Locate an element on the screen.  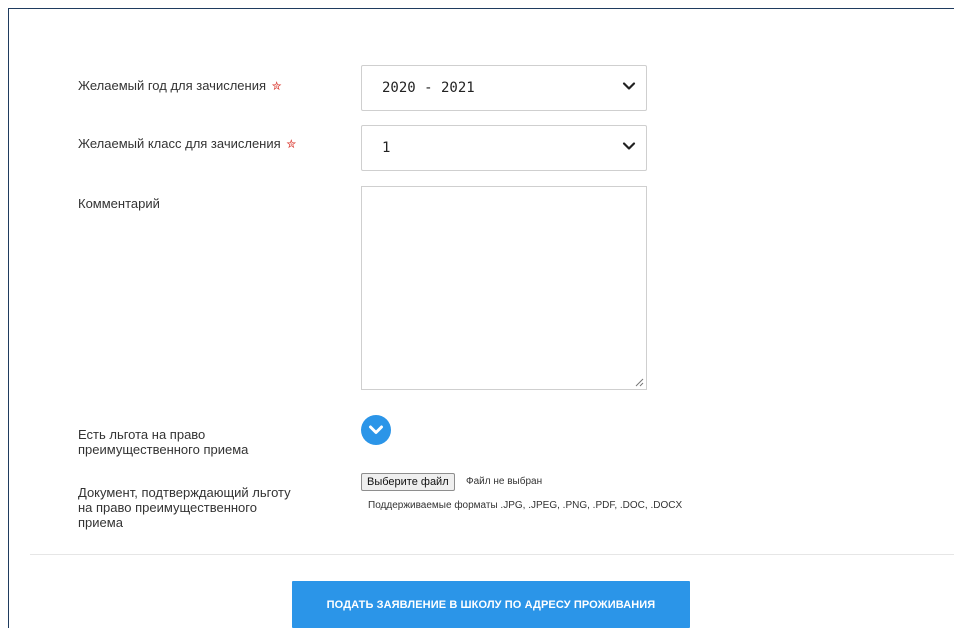
class-select: 1 is located at coordinates (504, 148).